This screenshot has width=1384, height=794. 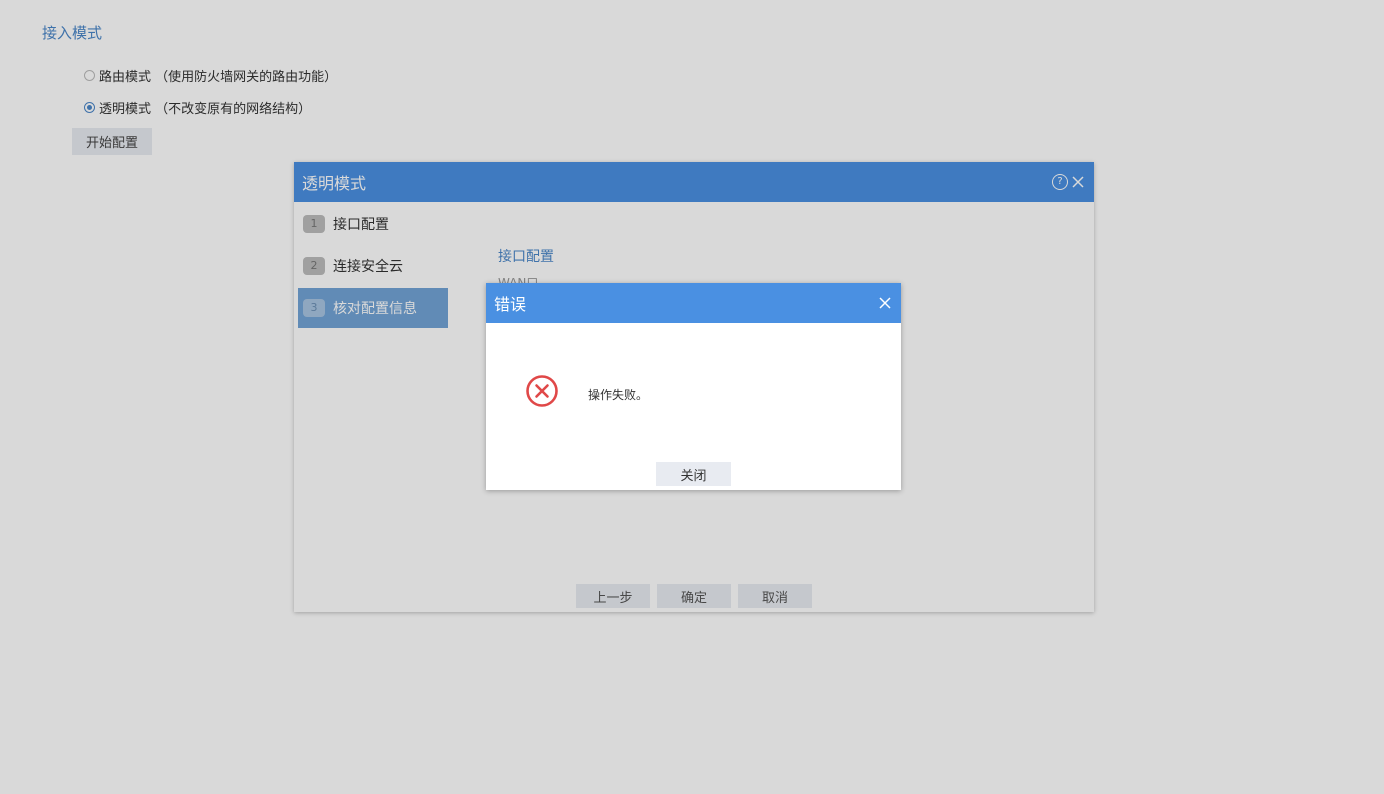 What do you see at coordinates (510, 304) in the screenshot?
I see `error-dialog-title: 错误` at bounding box center [510, 304].